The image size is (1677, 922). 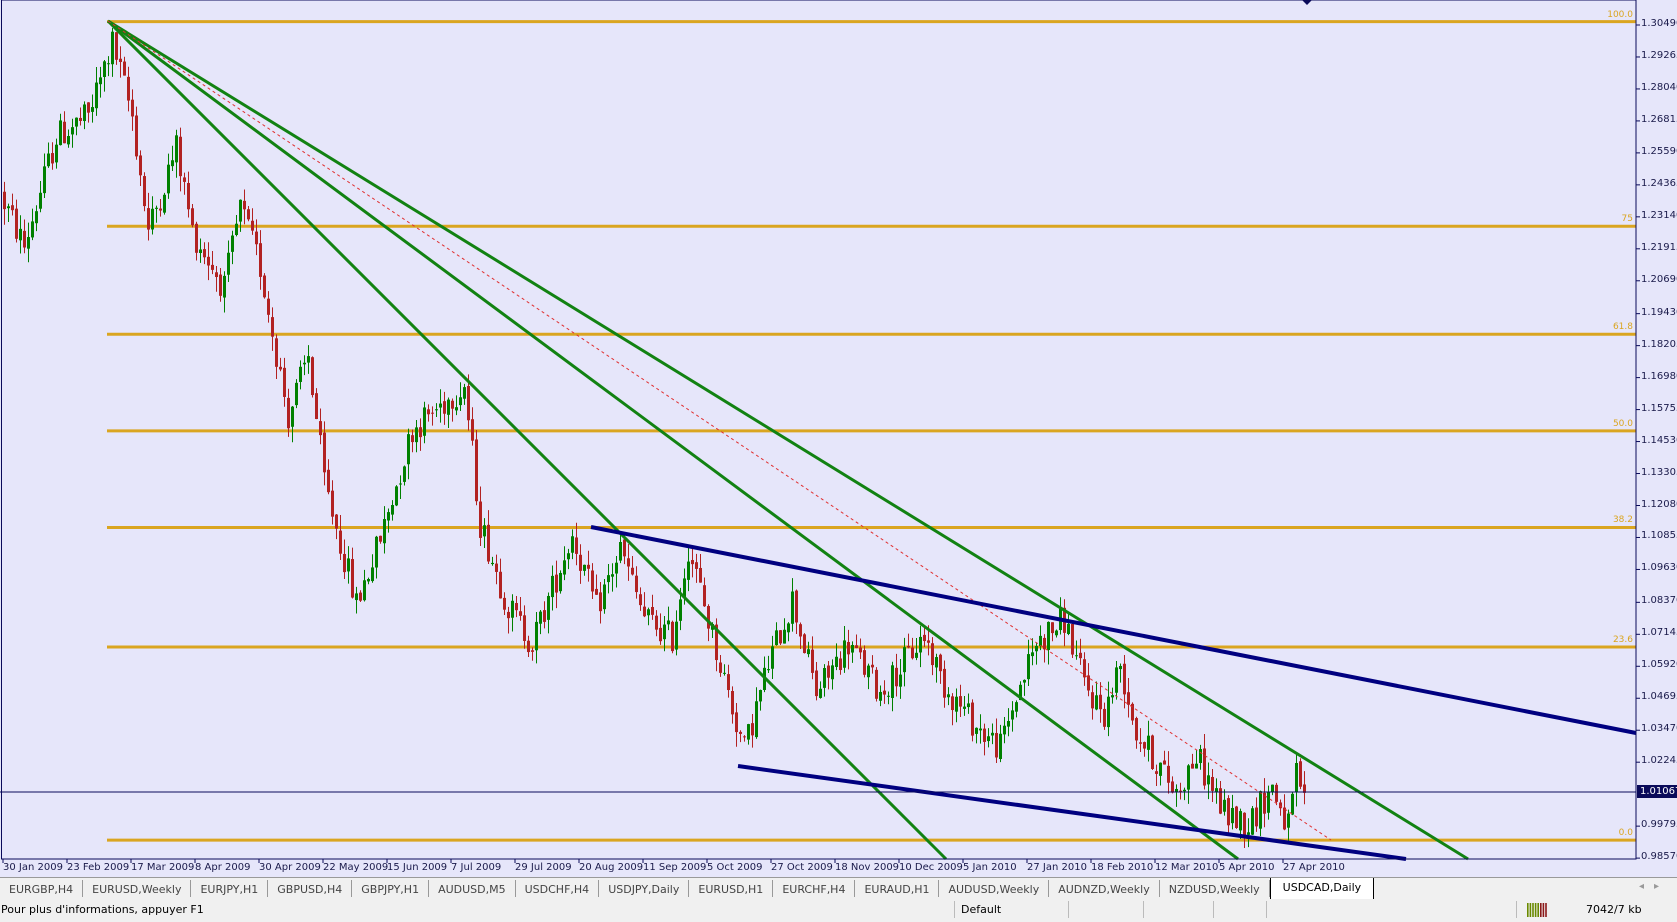 What do you see at coordinates (1620, 14) in the screenshot?
I see `fib-level-label: 100.0` at bounding box center [1620, 14].